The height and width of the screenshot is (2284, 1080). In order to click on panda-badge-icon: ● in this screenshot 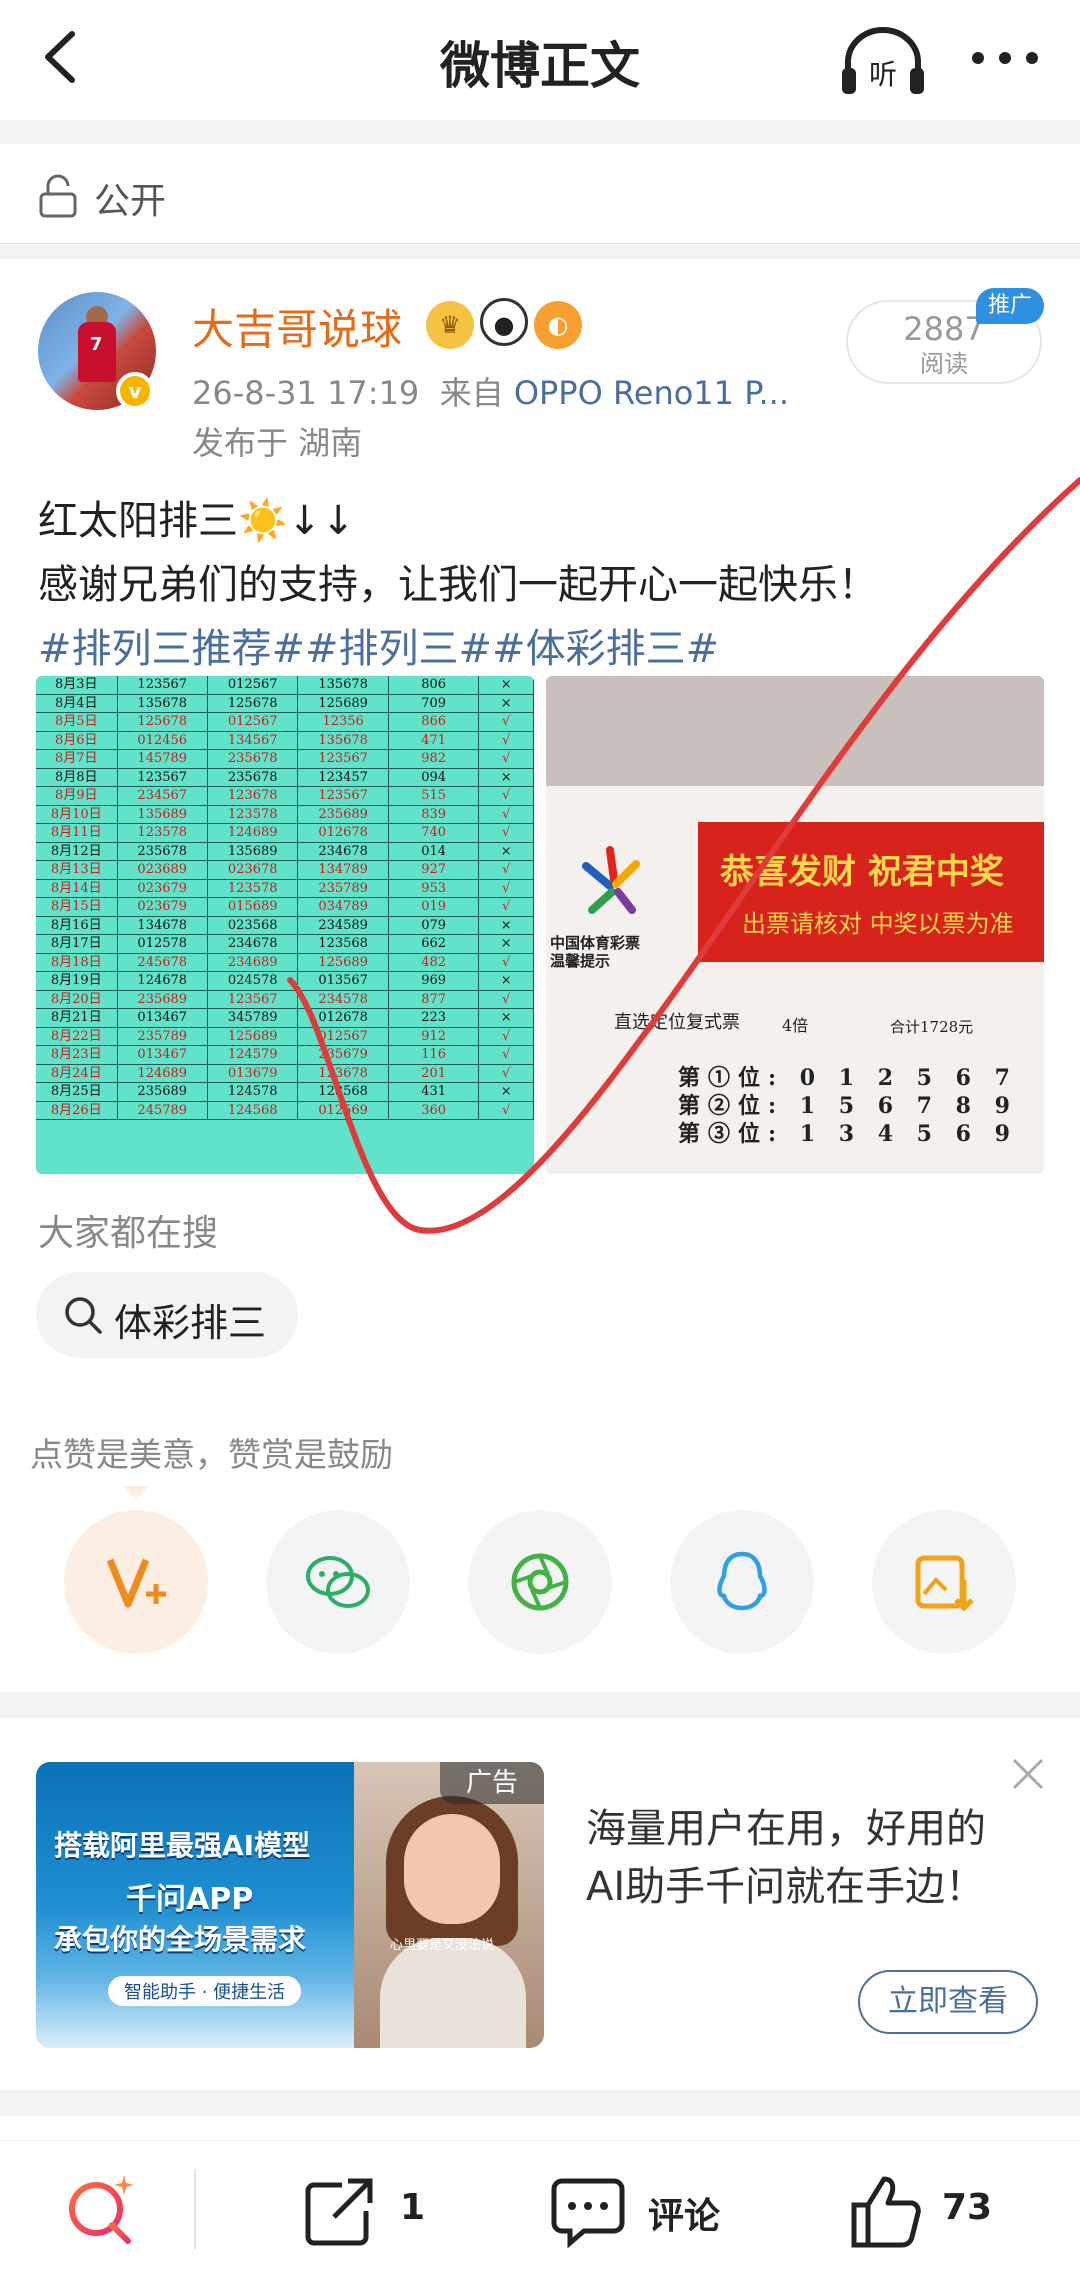, I will do `click(504, 322)`.